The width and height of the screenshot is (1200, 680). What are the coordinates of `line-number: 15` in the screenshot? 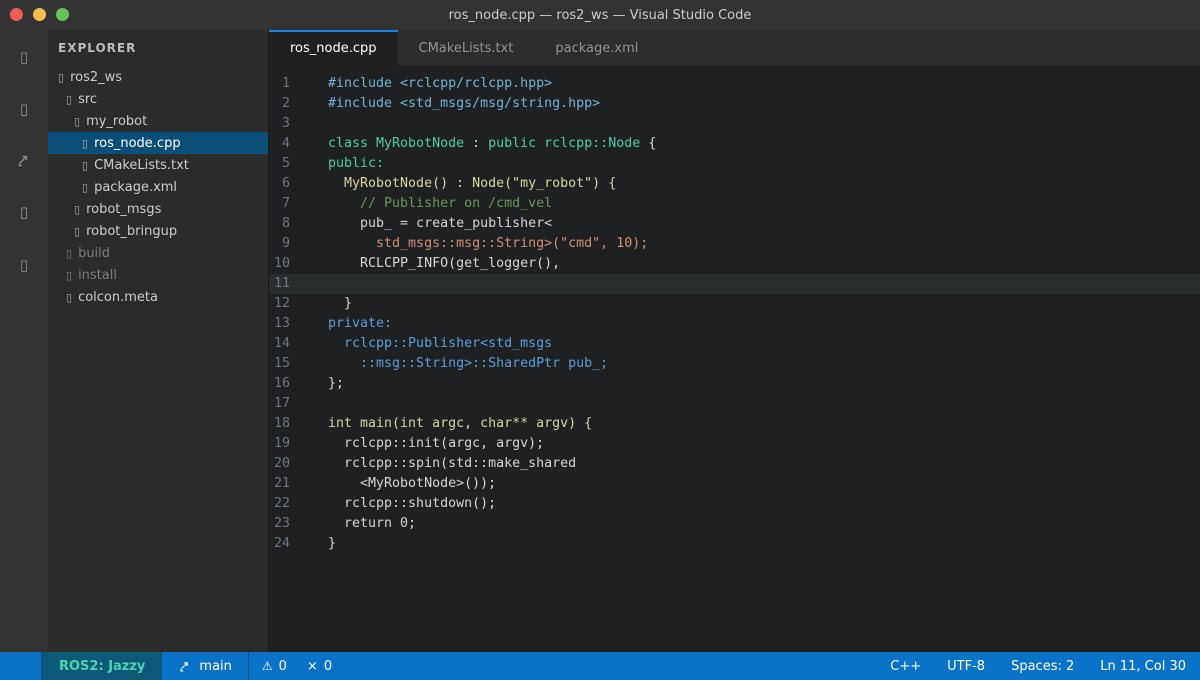 It's located at (281, 363).